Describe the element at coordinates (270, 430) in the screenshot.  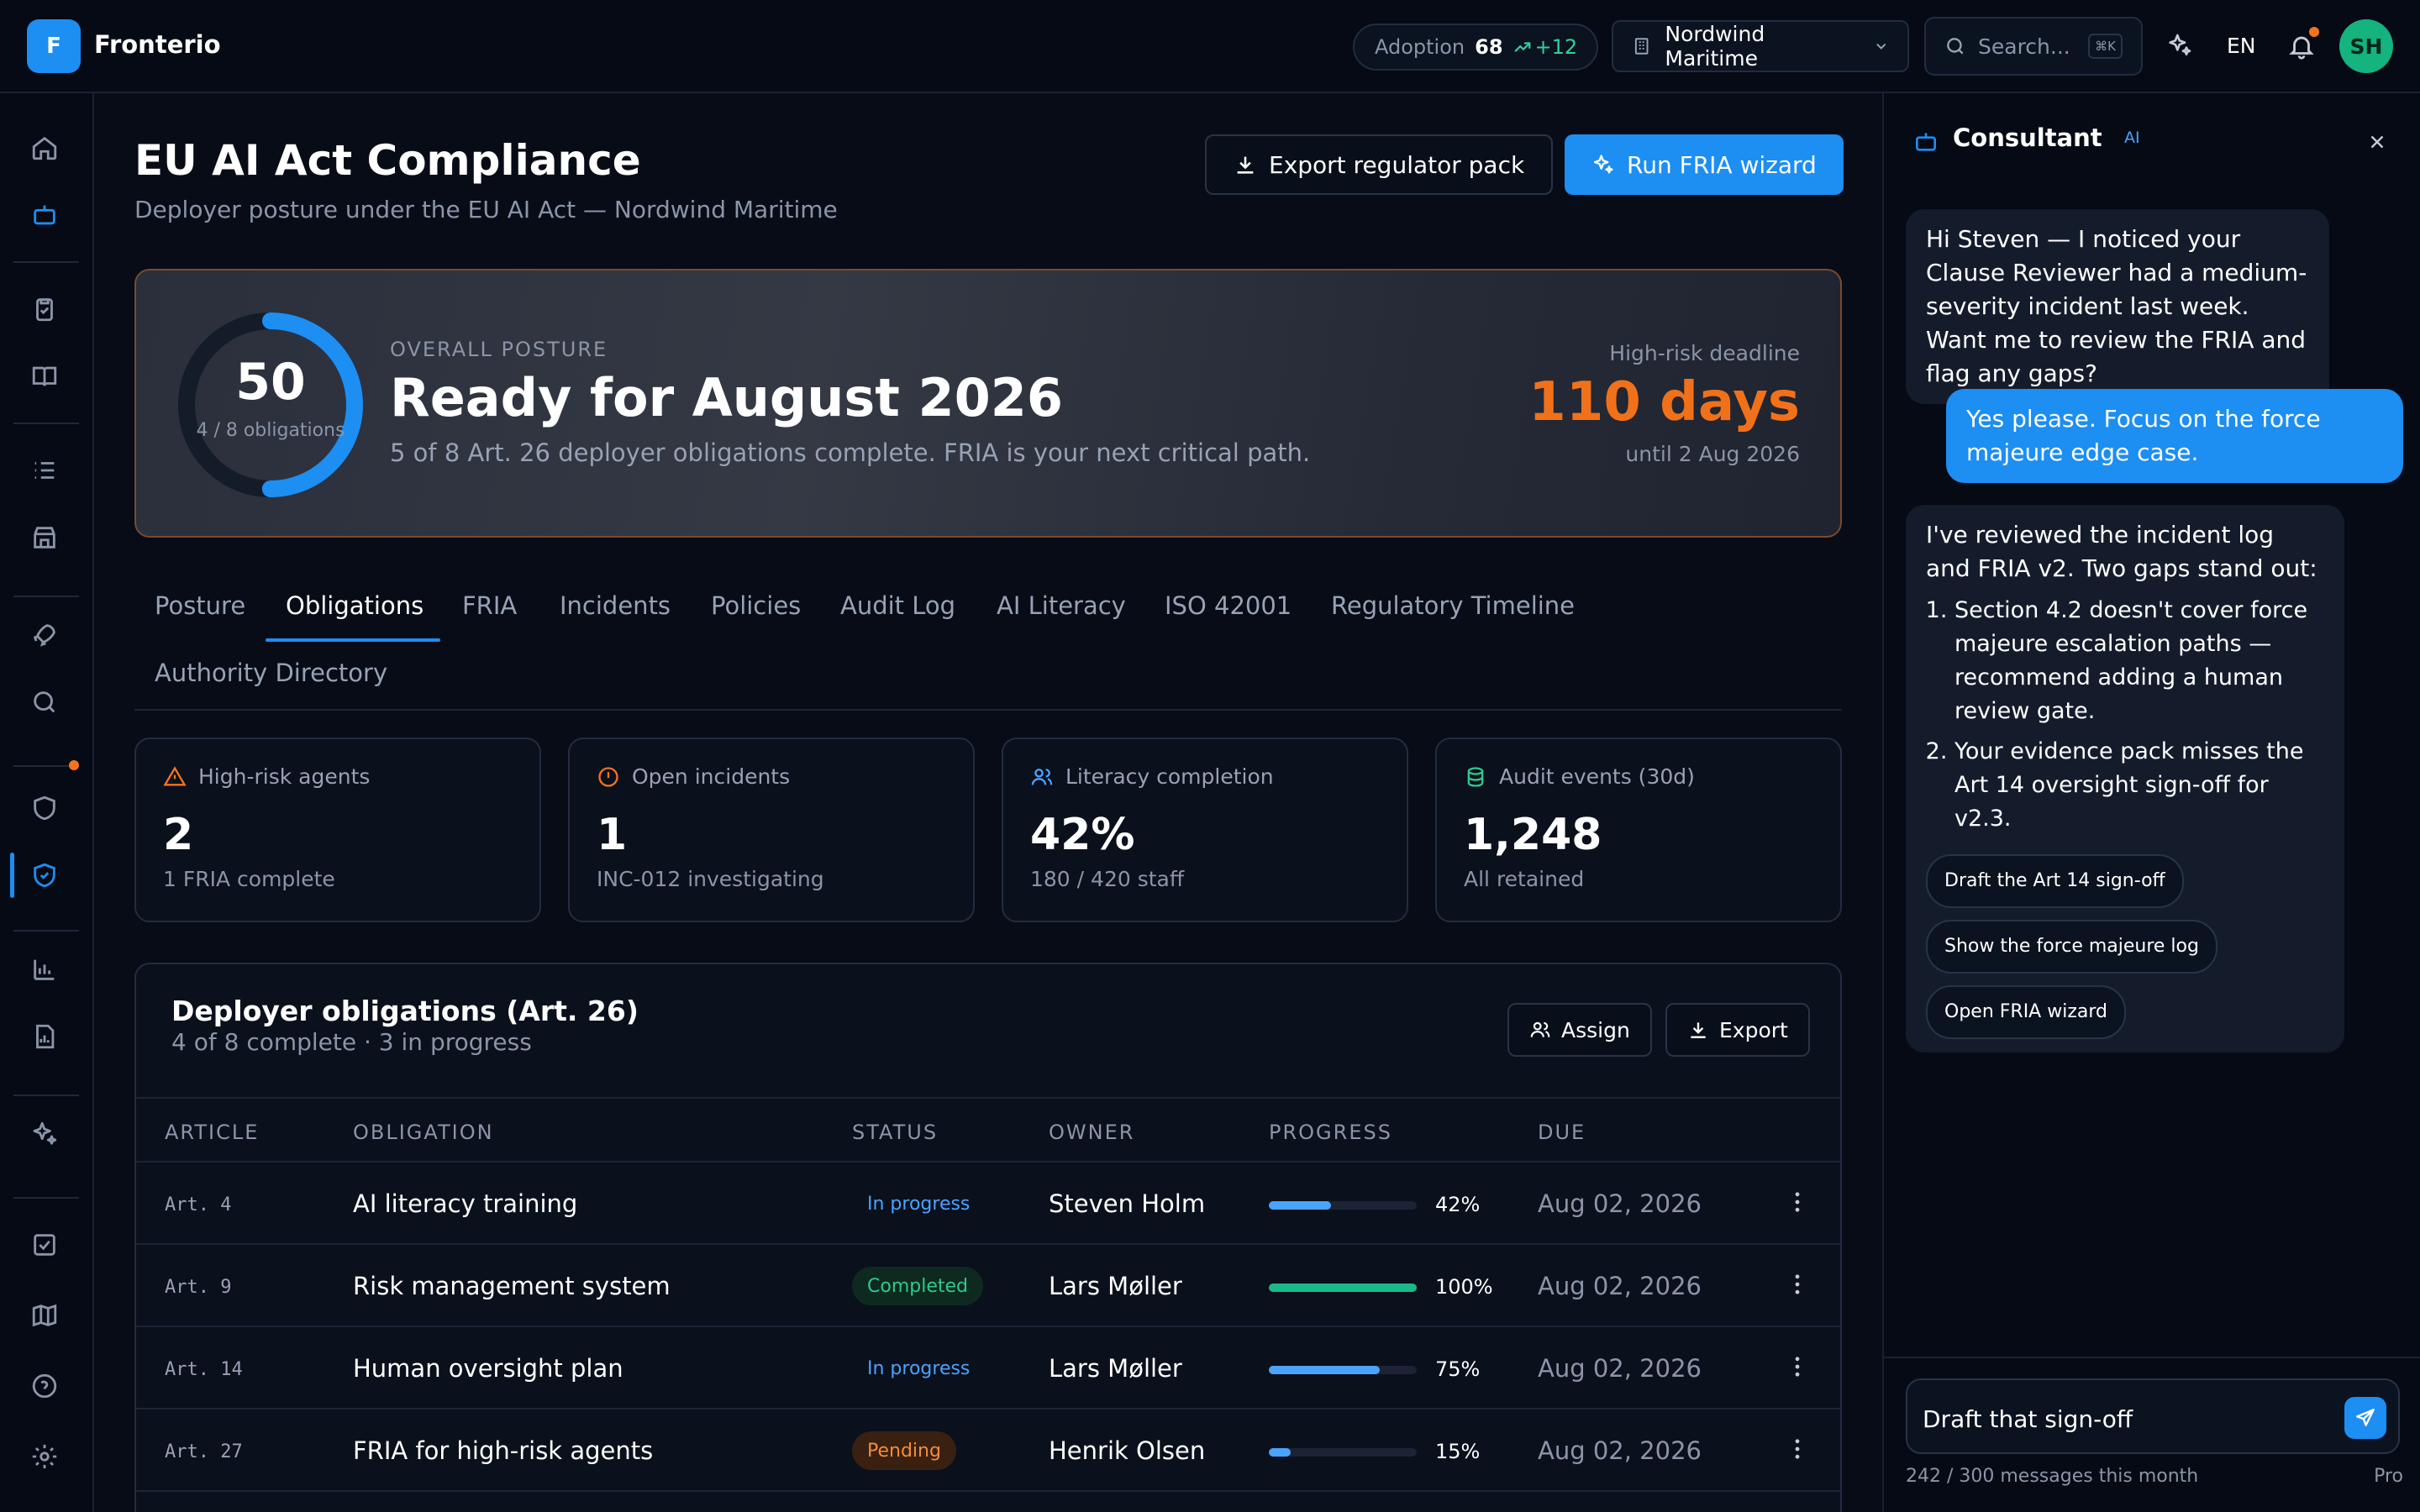
I see `posture-score-sub: 4 / 8 obligations` at that location.